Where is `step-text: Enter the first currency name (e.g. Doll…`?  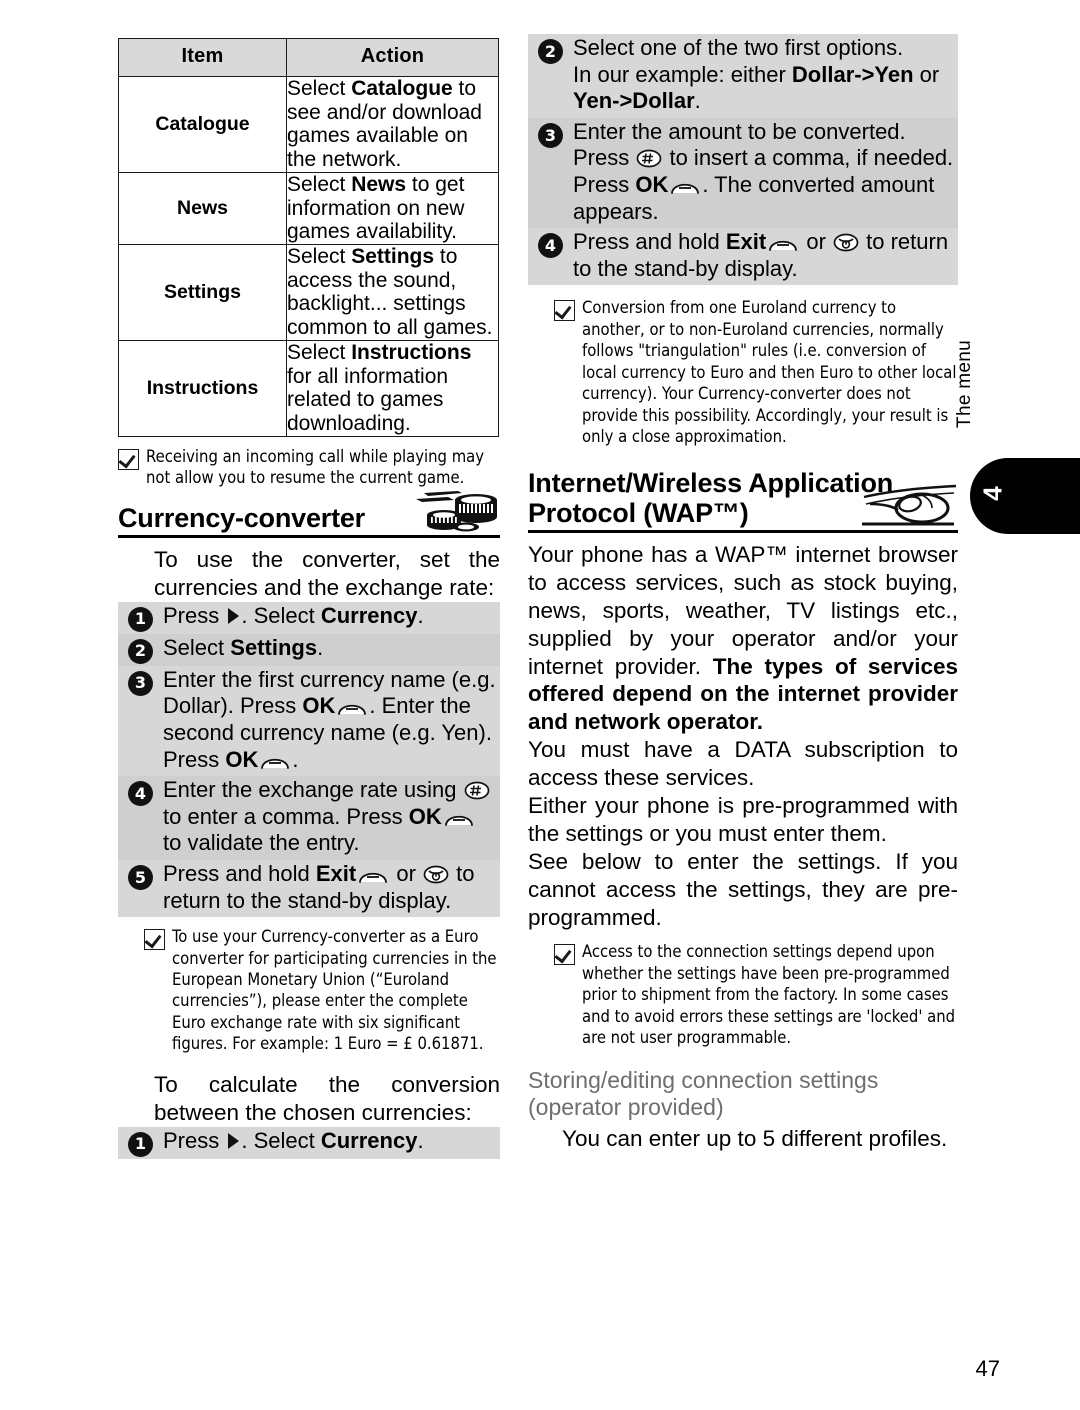
step-text: Enter the first currency name (e.g. Doll… is located at coordinates (329, 719).